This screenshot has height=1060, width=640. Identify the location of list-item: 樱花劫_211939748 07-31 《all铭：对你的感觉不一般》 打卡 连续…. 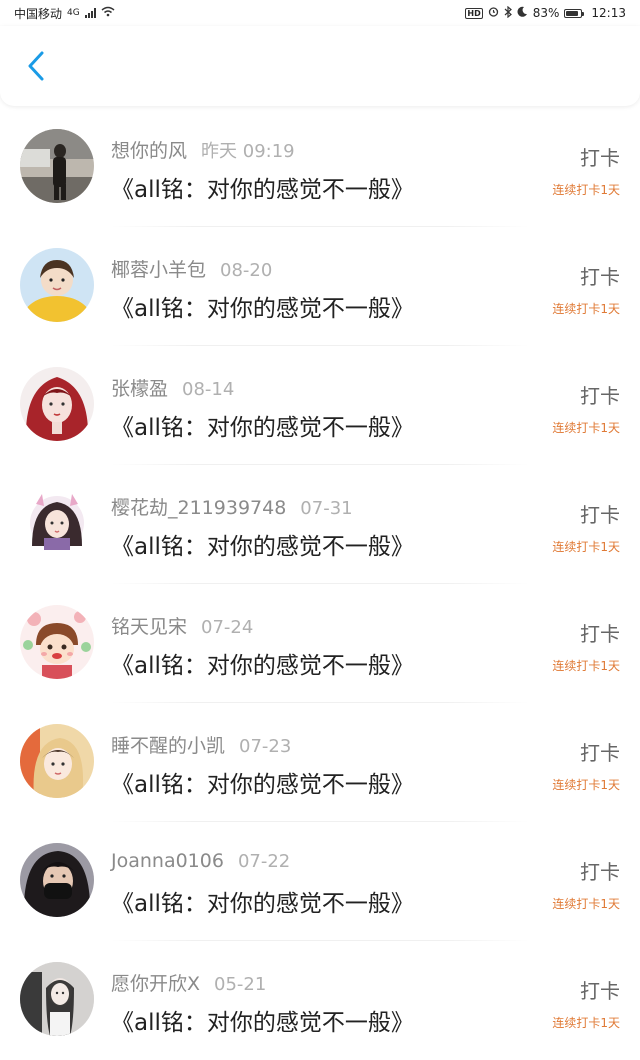
(320, 524).